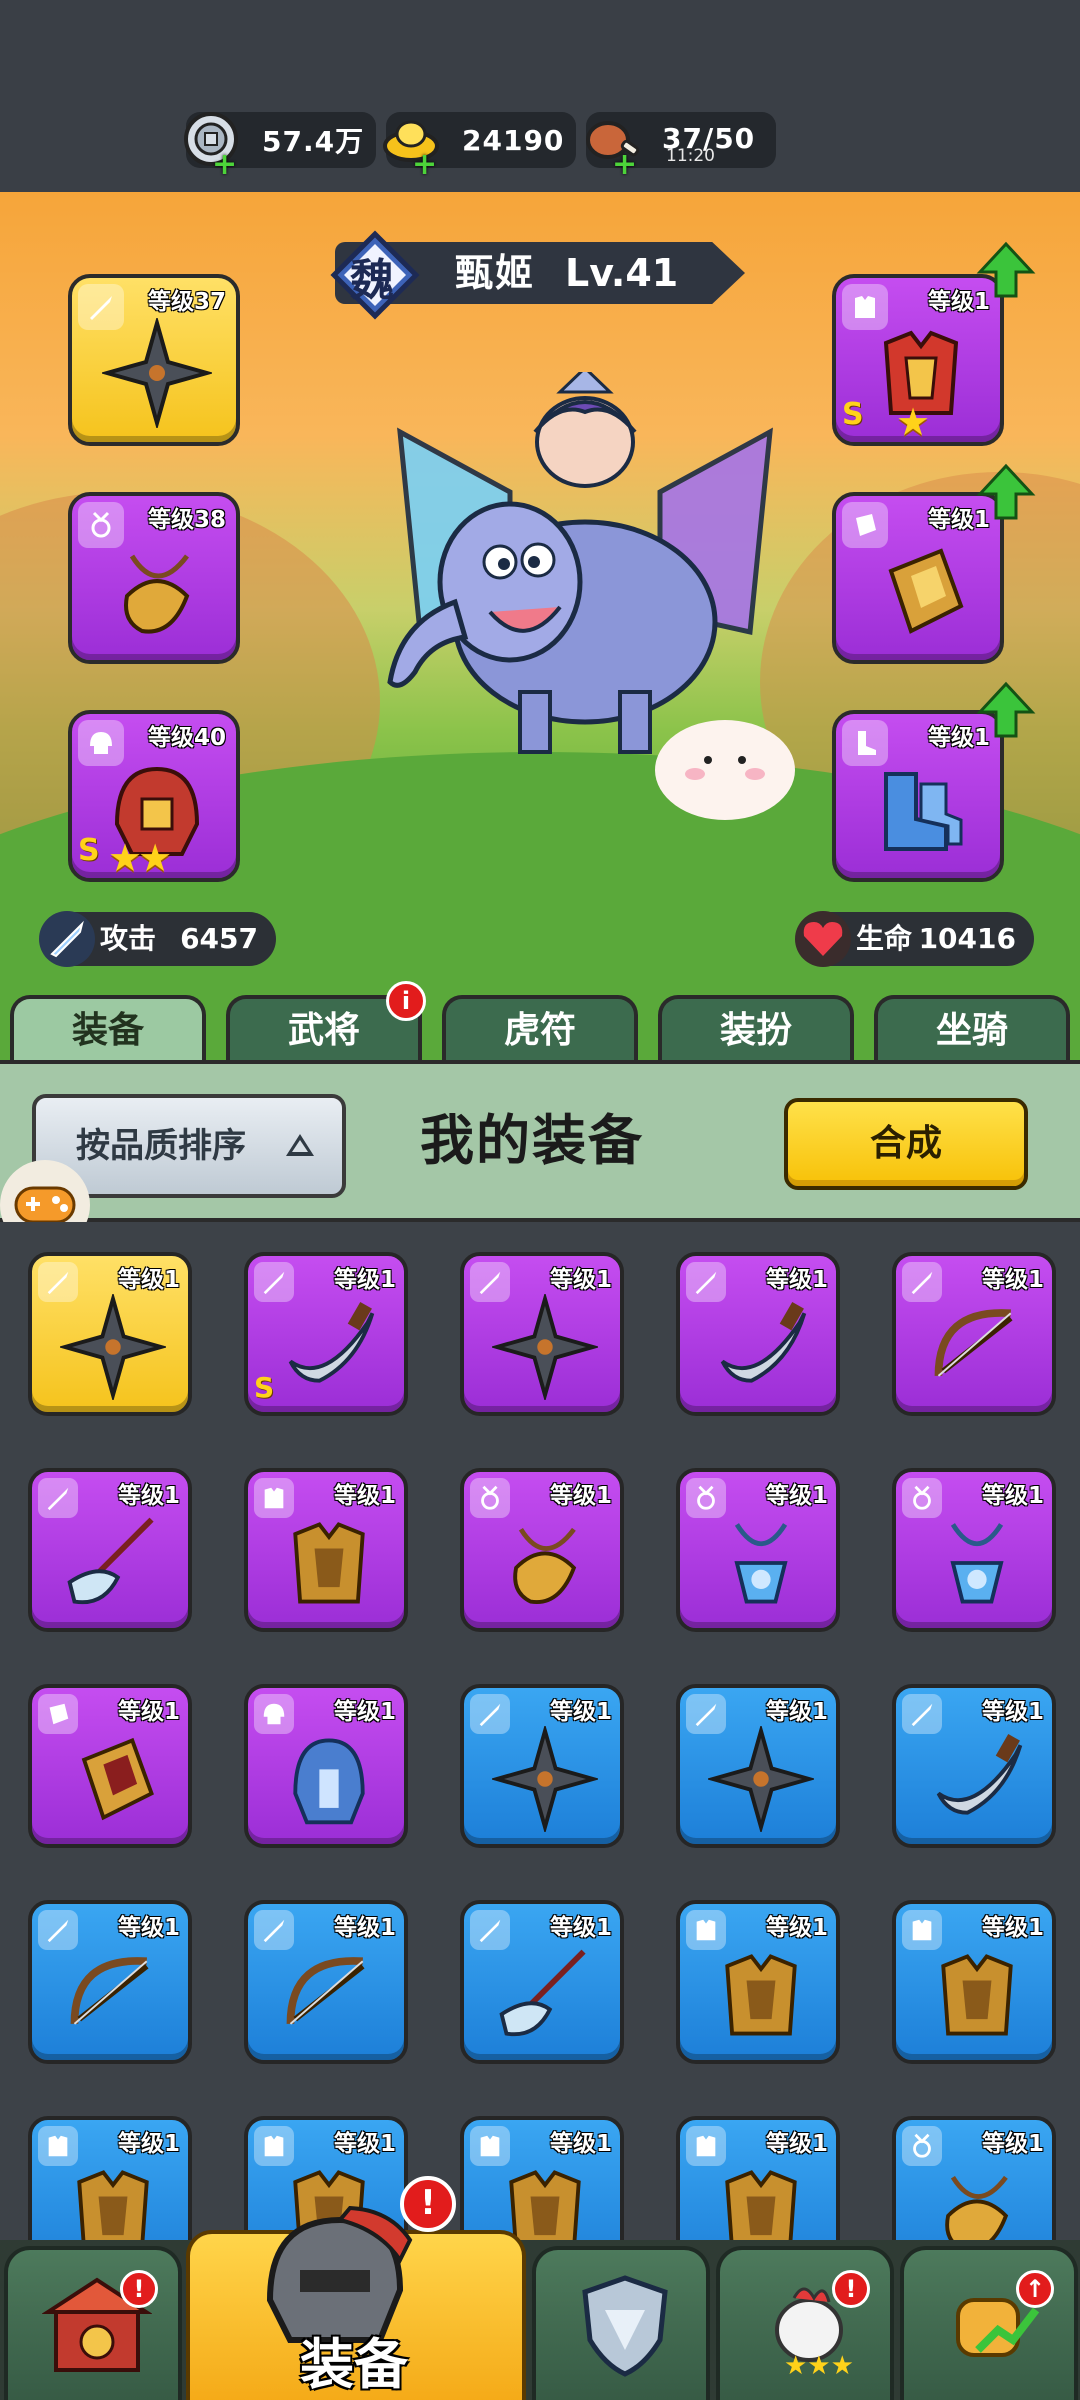  I want to click on pendant-icon, so click(977, 1563).